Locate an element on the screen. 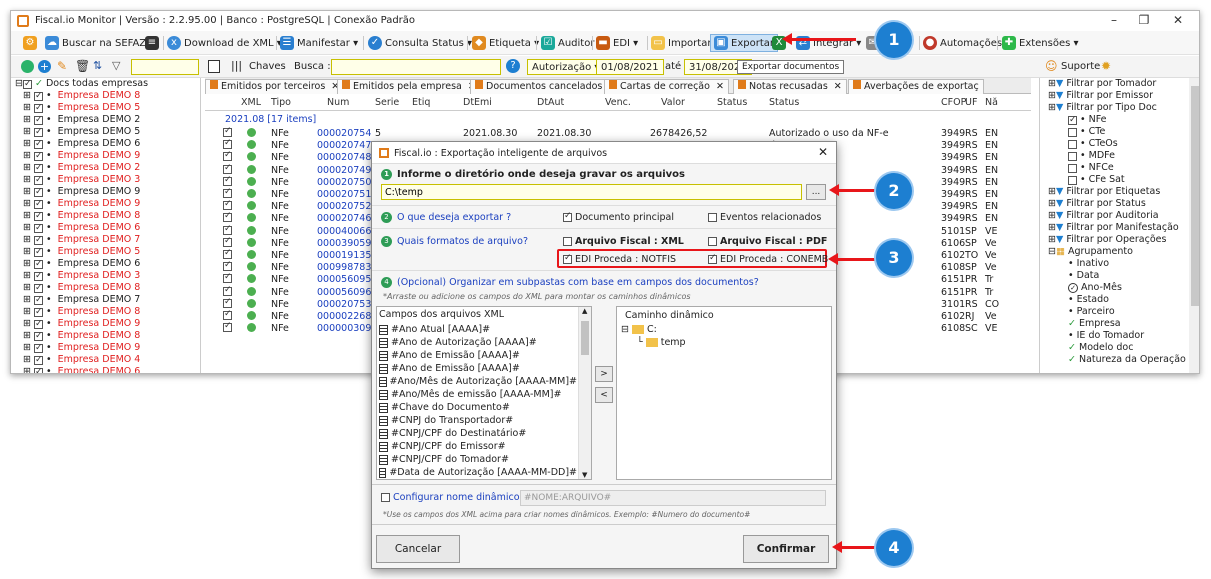  list-icon: ≡ is located at coordinates (153, 43).